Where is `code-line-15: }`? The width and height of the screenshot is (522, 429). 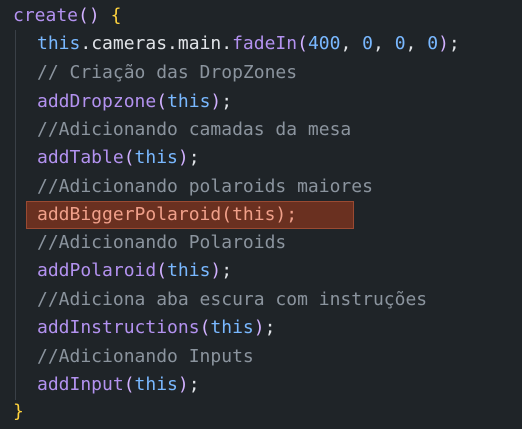 code-line-15: } is located at coordinates (18, 412).